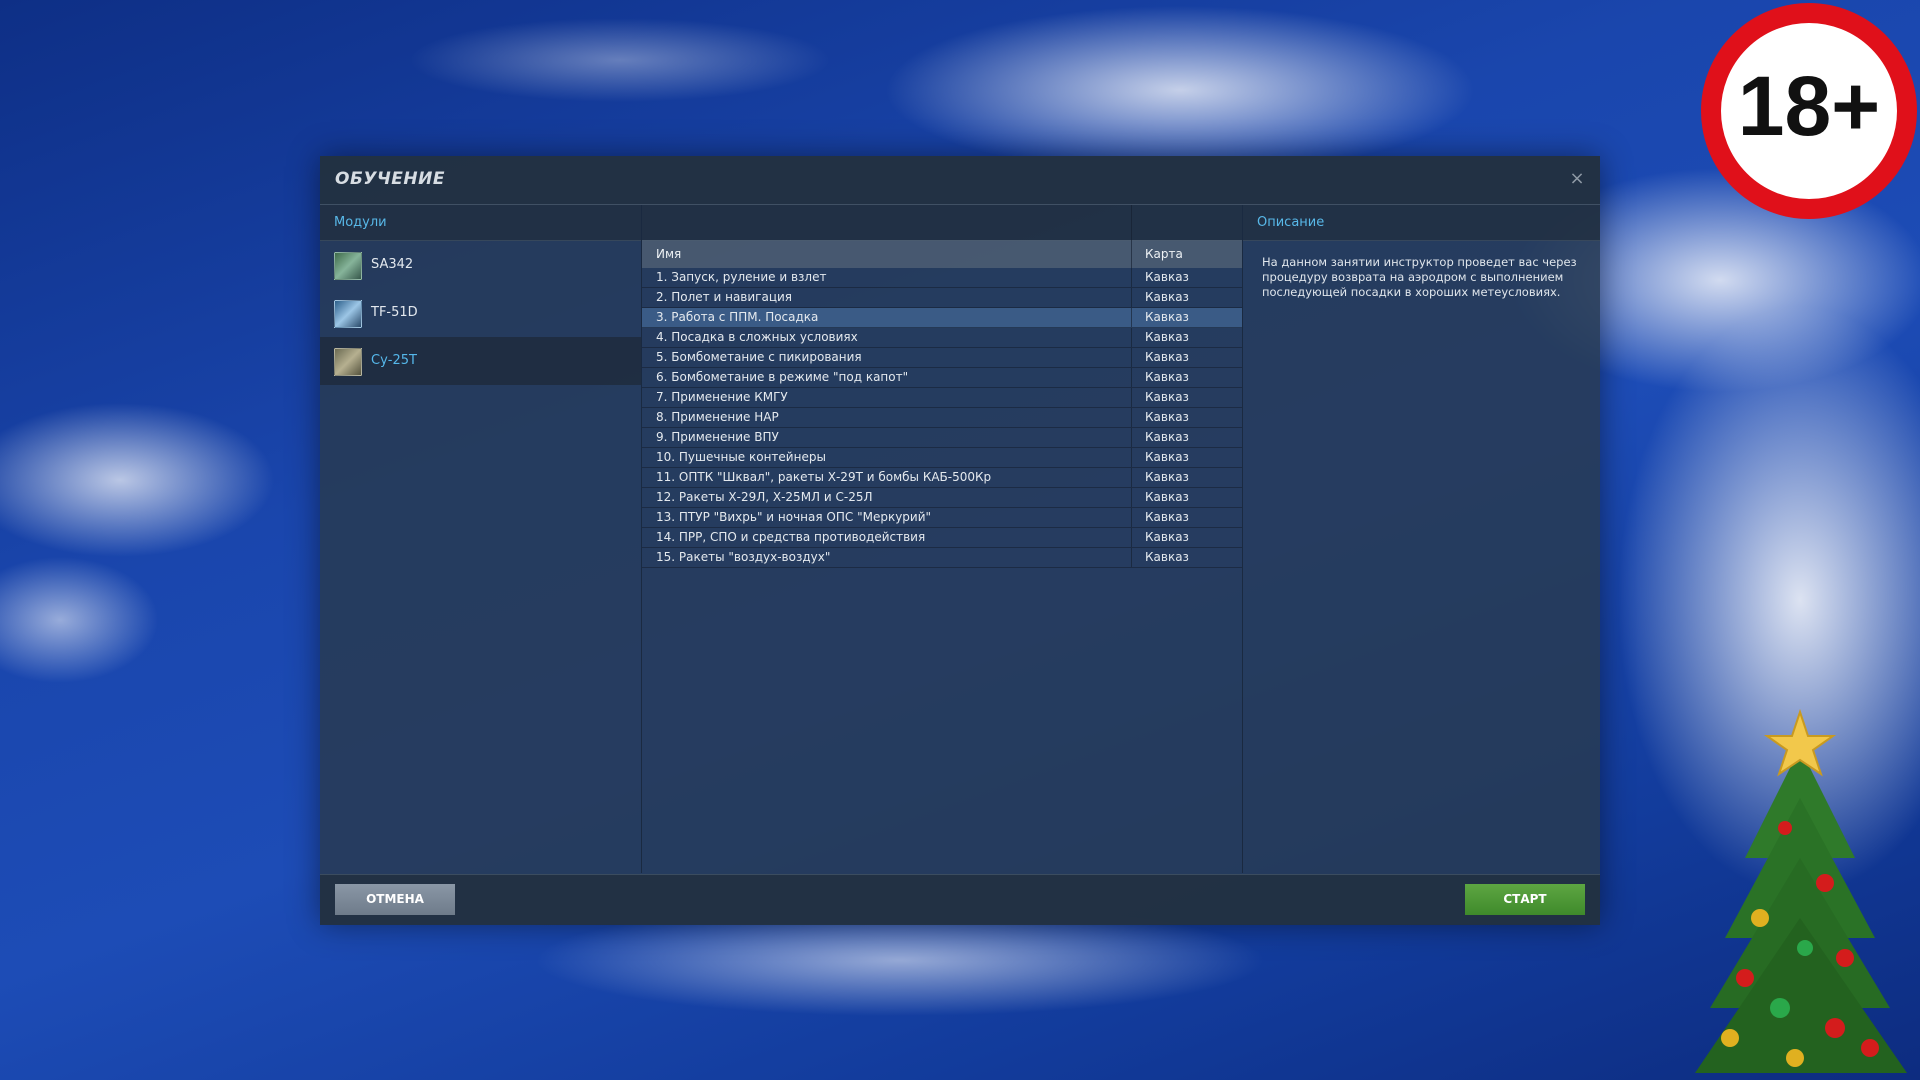 The width and height of the screenshot is (1920, 1080). I want to click on age-badge-text: 18+, so click(1809, 106).